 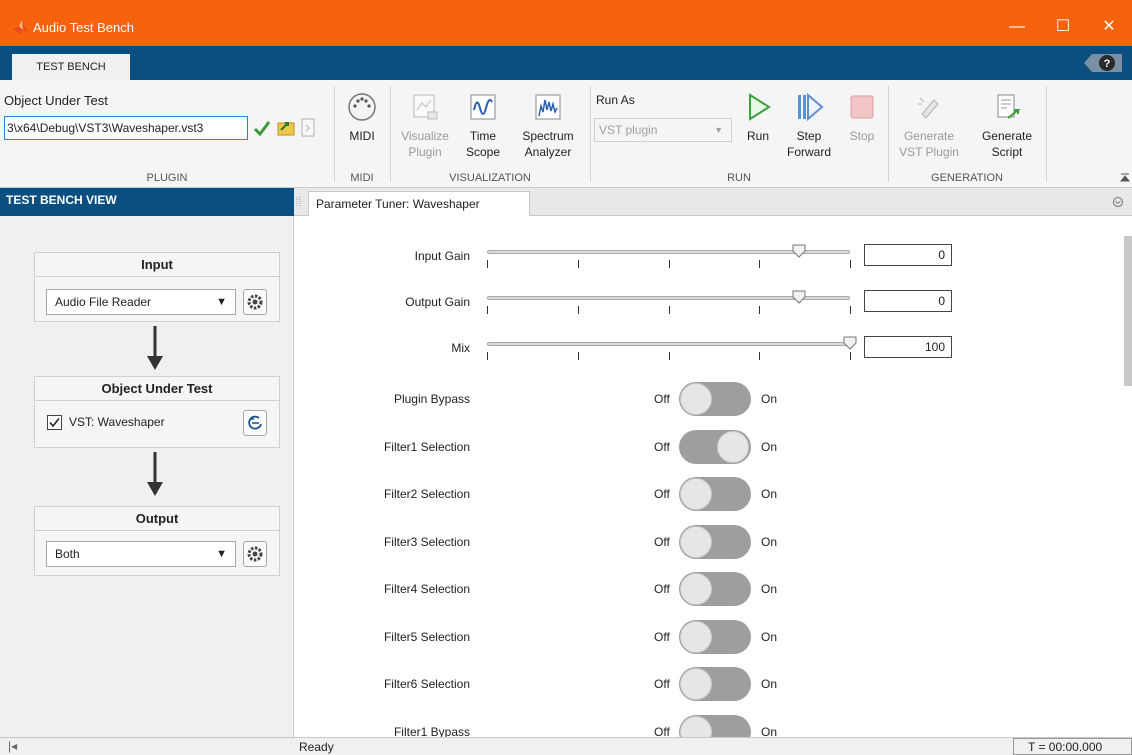 I want to click on midi-section-label: MIDI, so click(x=362, y=178).